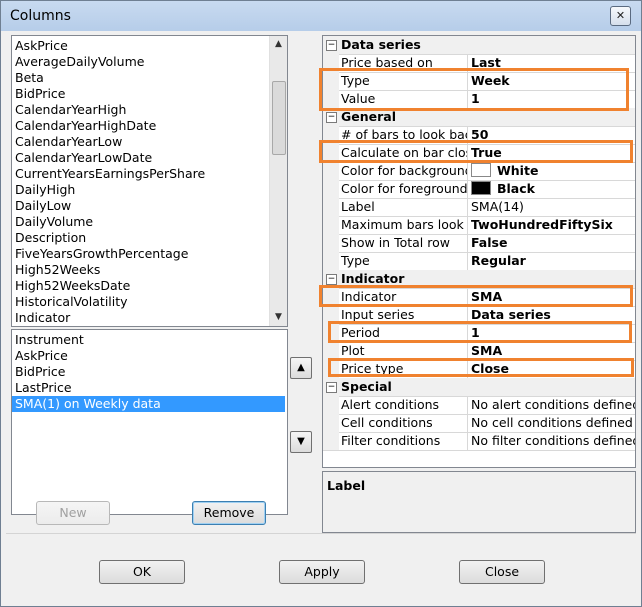 This screenshot has height=607, width=642. I want to click on highlight-indicator, so click(476, 296).